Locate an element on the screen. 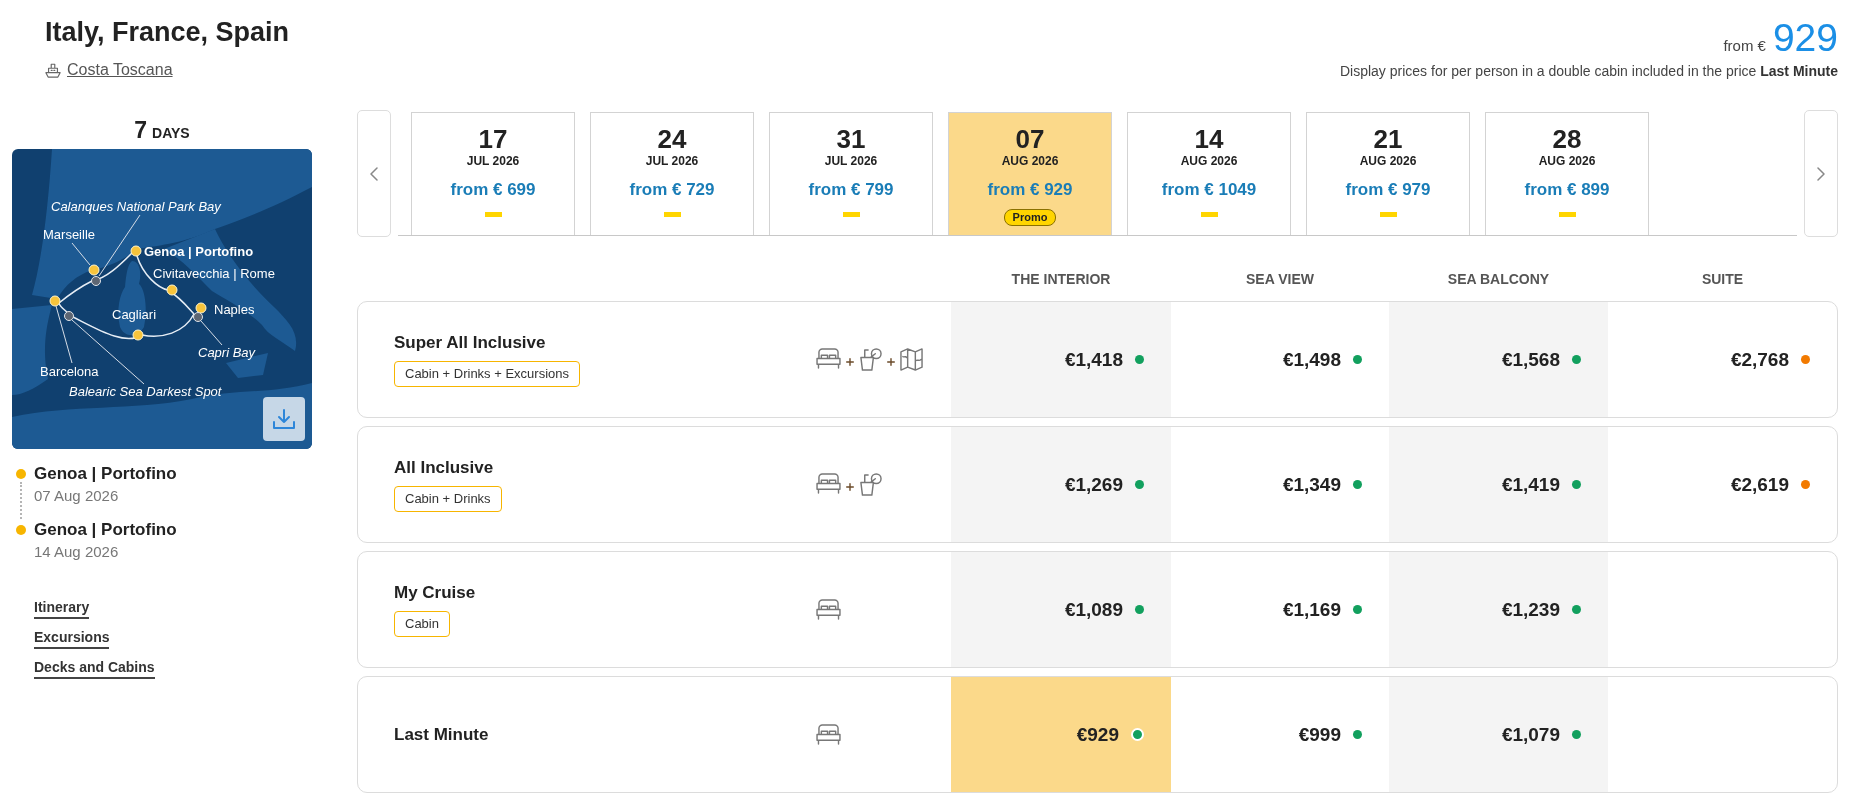  price-cell: €2,768 is located at coordinates (1722, 359).